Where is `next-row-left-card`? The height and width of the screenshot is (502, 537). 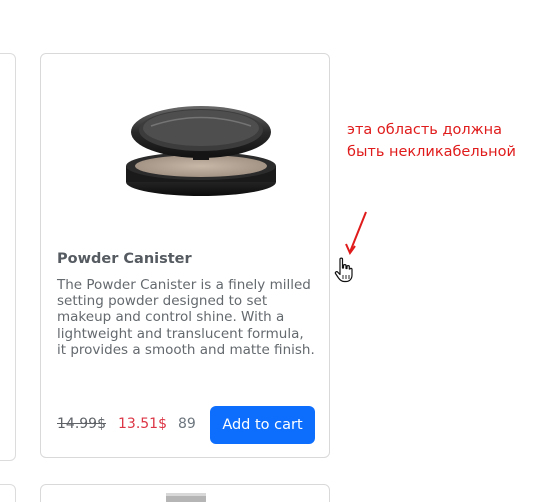 next-row-left-card is located at coordinates (8, 493).